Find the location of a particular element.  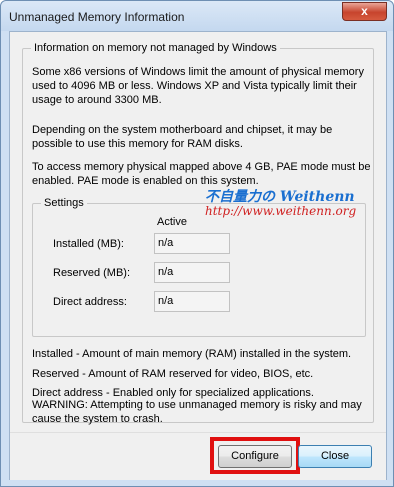

title-bar: Unmanaged Memory Information x is located at coordinates (197, 16).